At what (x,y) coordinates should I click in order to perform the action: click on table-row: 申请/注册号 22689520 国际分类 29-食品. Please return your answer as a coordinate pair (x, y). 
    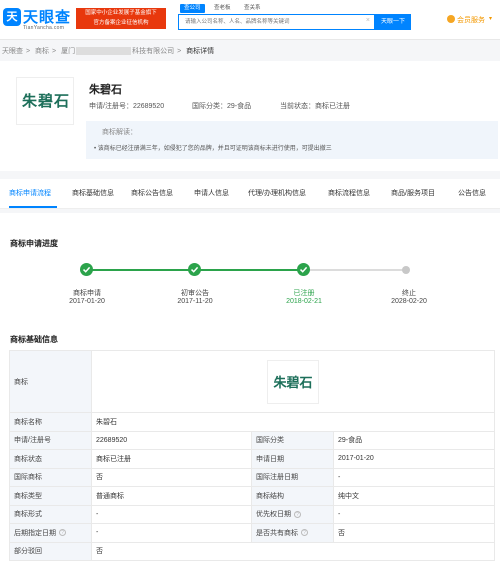
    Looking at the image, I should click on (252, 440).